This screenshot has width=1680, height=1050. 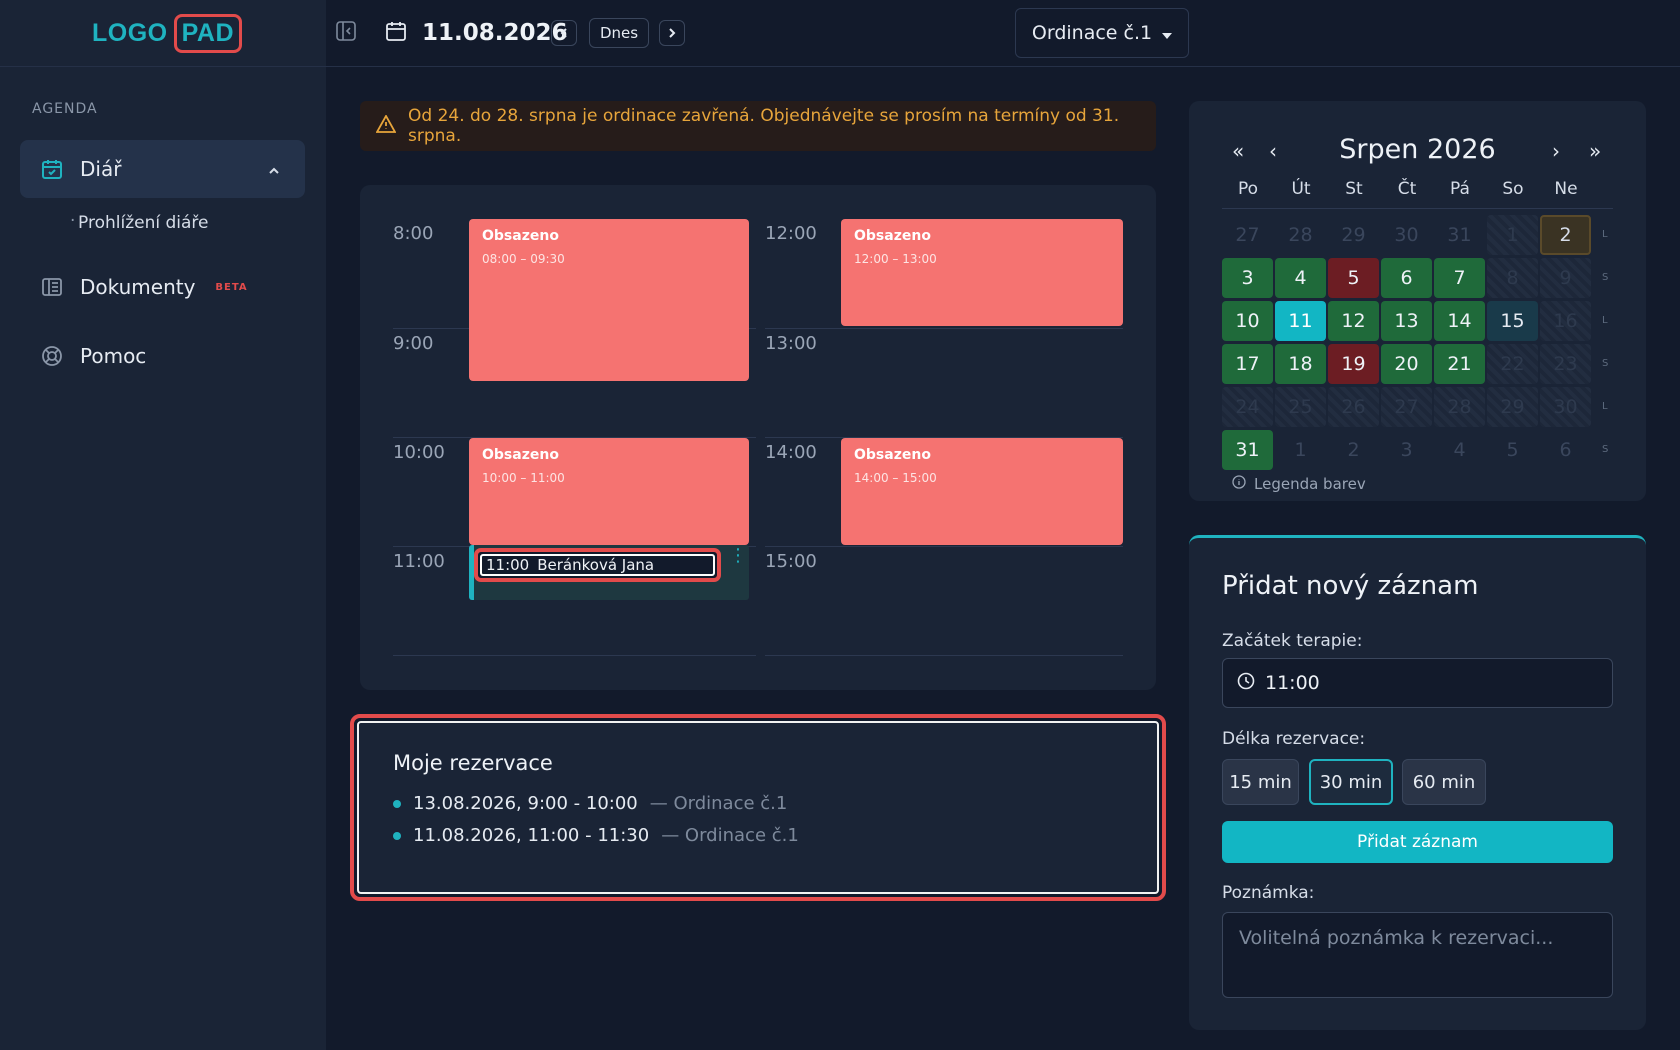 I want to click on office-select: Ordinace č.1, so click(x=1102, y=33).